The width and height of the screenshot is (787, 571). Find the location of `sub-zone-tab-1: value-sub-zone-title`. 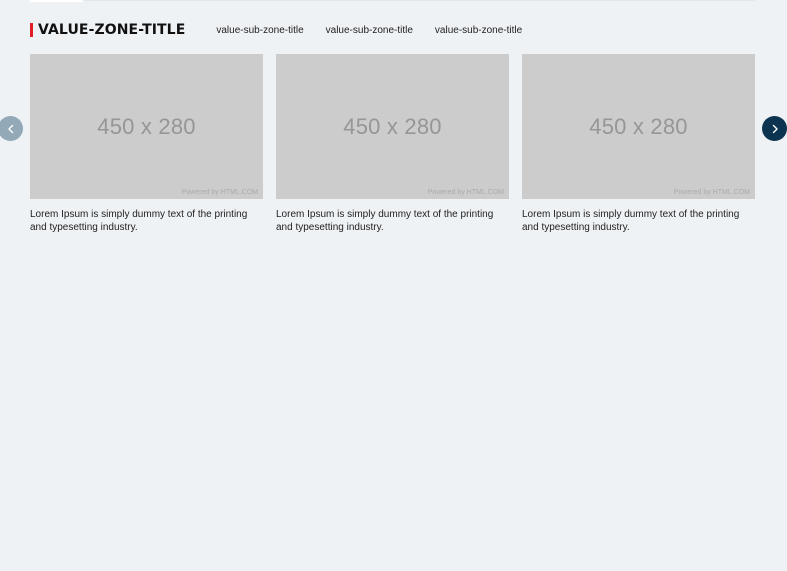

sub-zone-tab-1: value-sub-zone-title is located at coordinates (259, 30).